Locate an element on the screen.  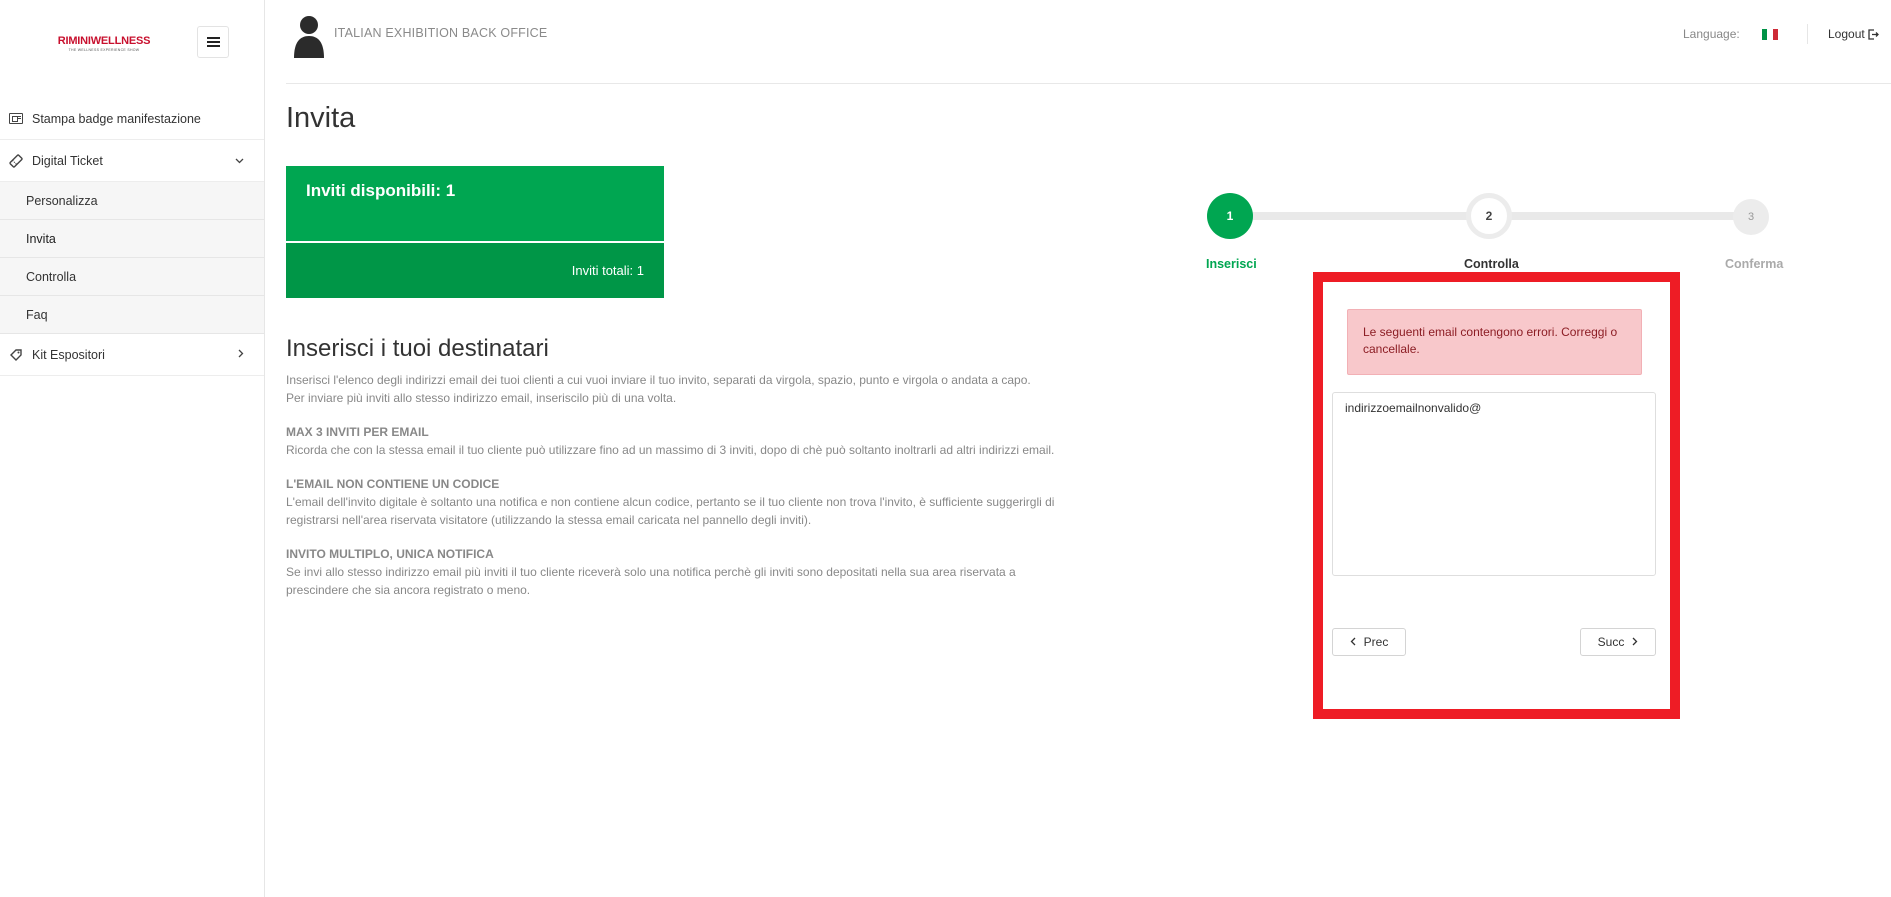
badge-icon is located at coordinates (16, 119).